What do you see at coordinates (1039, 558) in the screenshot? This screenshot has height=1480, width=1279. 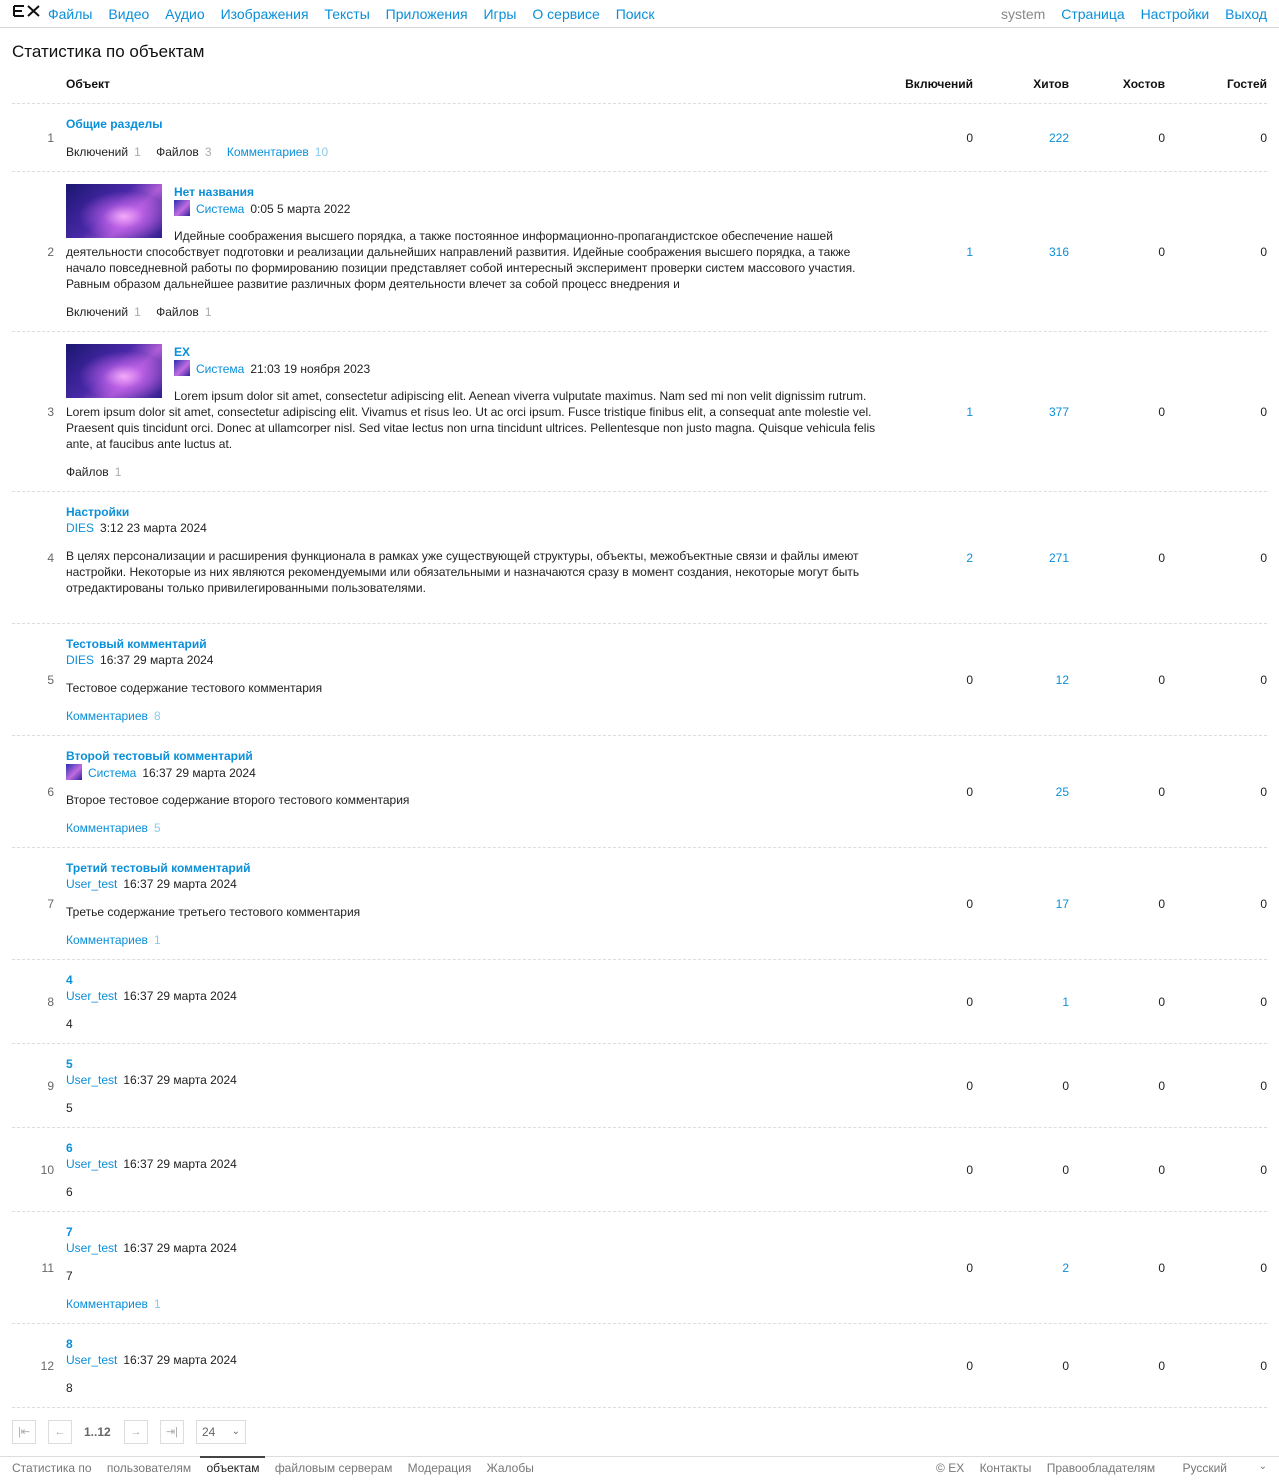 I see `hits-value: 271` at bounding box center [1039, 558].